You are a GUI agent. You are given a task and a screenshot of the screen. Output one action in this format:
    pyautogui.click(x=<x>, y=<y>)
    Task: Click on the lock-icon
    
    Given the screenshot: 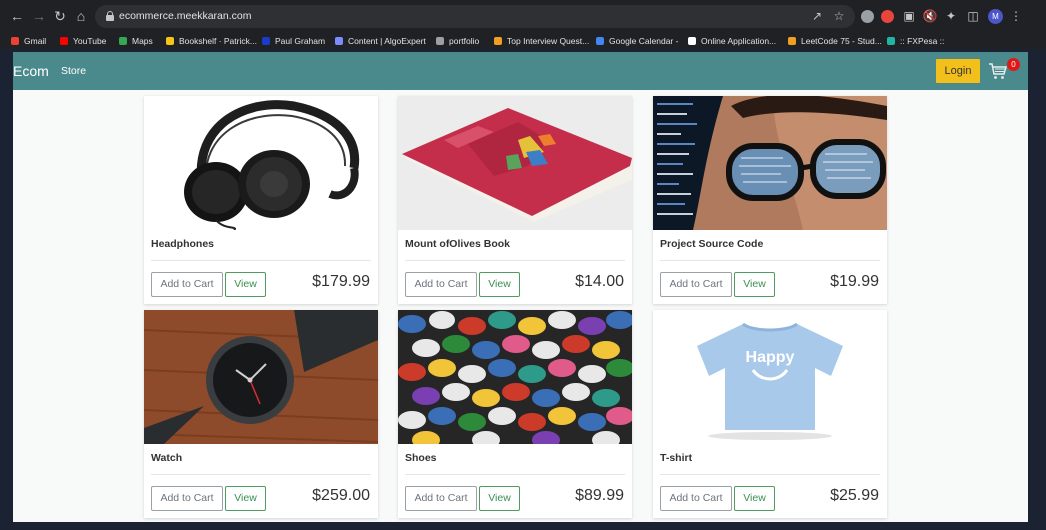 What is the action you would take?
    pyautogui.click(x=110, y=16)
    